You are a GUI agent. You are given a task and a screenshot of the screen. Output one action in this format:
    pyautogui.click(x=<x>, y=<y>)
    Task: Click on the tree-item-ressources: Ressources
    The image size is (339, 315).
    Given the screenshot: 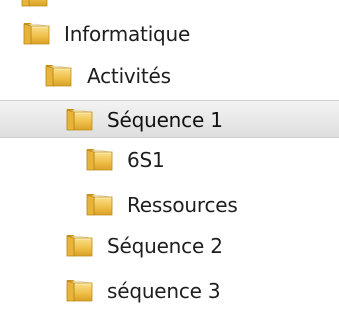 What is the action you would take?
    pyautogui.click(x=169, y=205)
    